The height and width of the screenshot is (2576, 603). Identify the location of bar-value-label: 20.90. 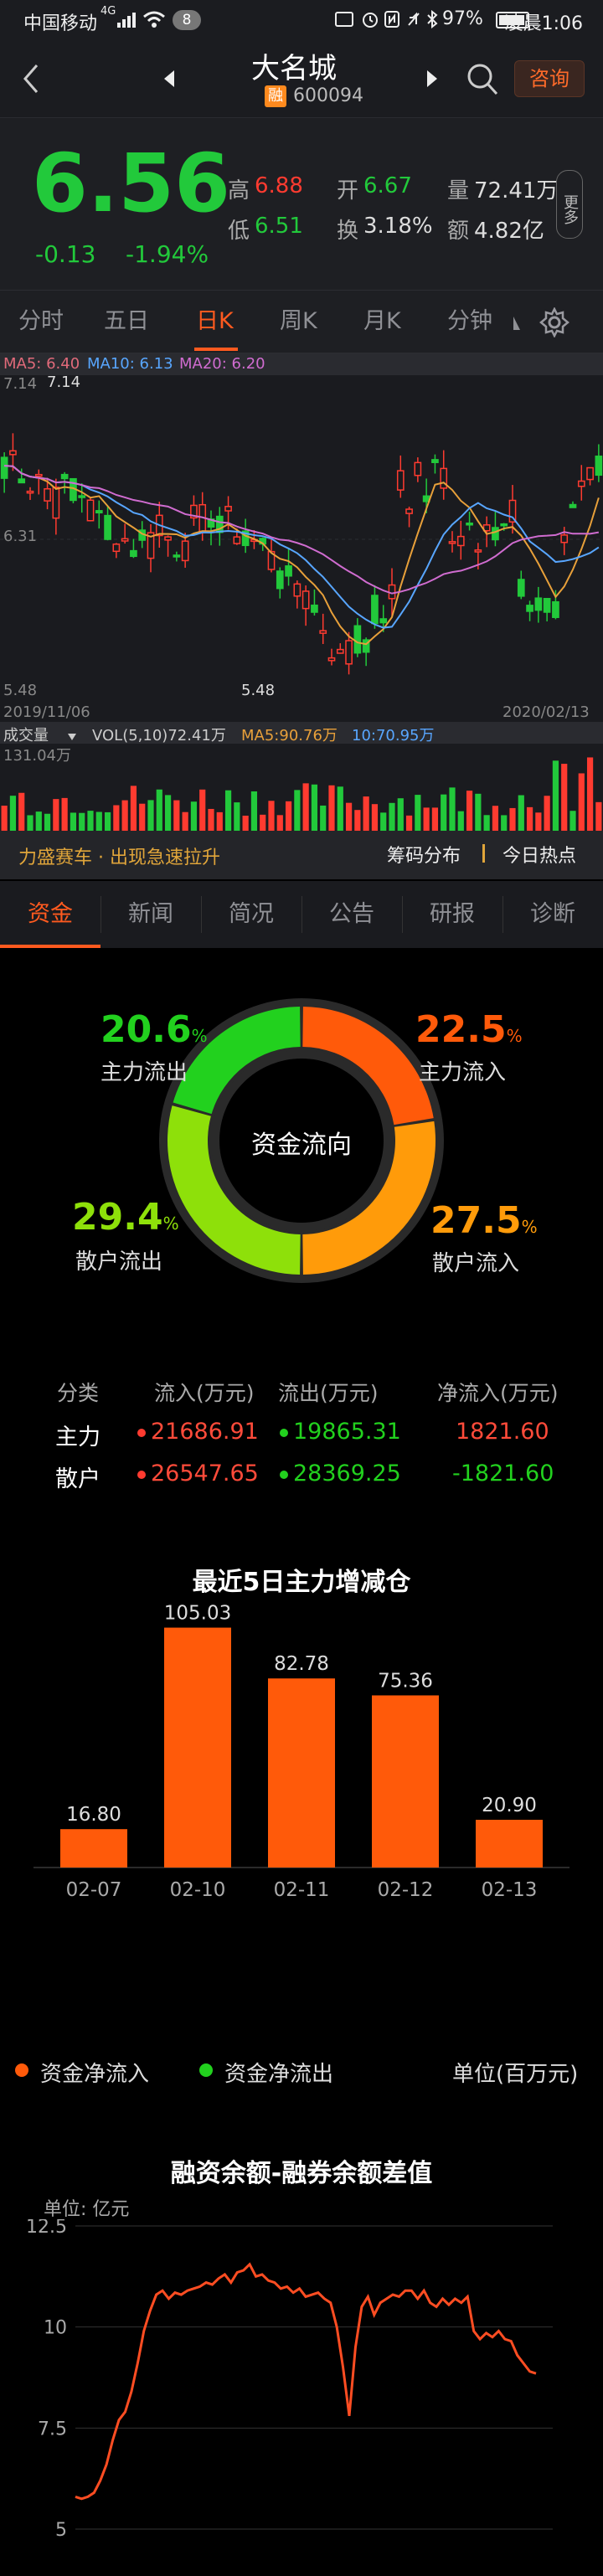
(509, 1805).